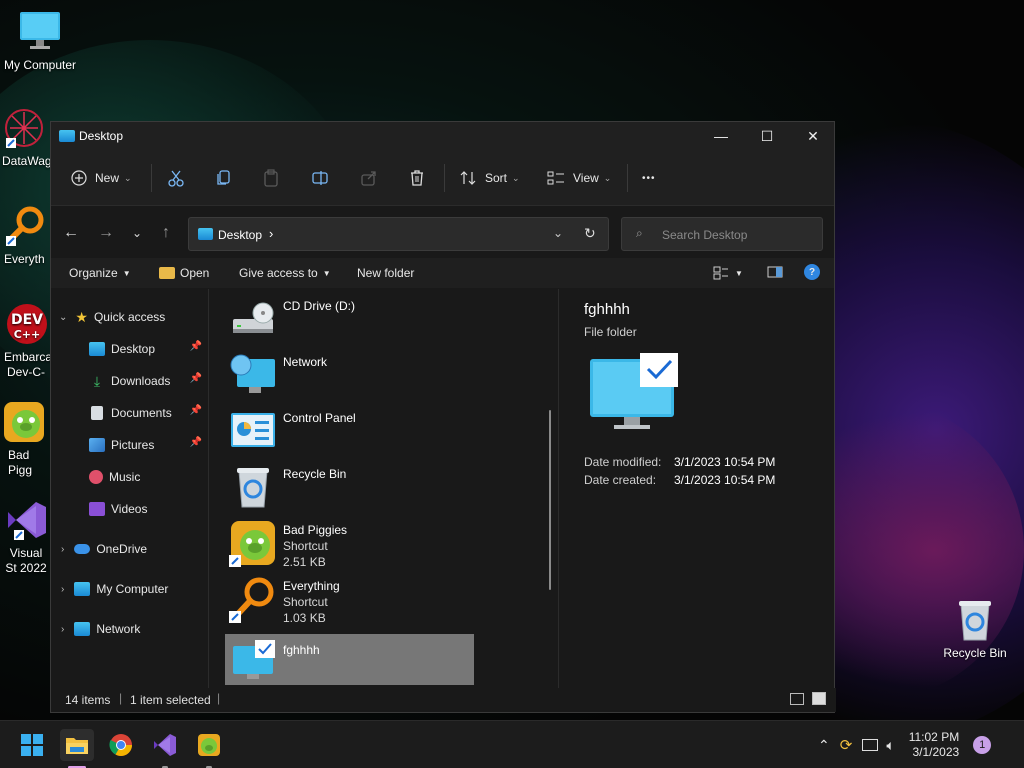 The image size is (1024, 768). I want to click on open-label: Open, so click(195, 273).